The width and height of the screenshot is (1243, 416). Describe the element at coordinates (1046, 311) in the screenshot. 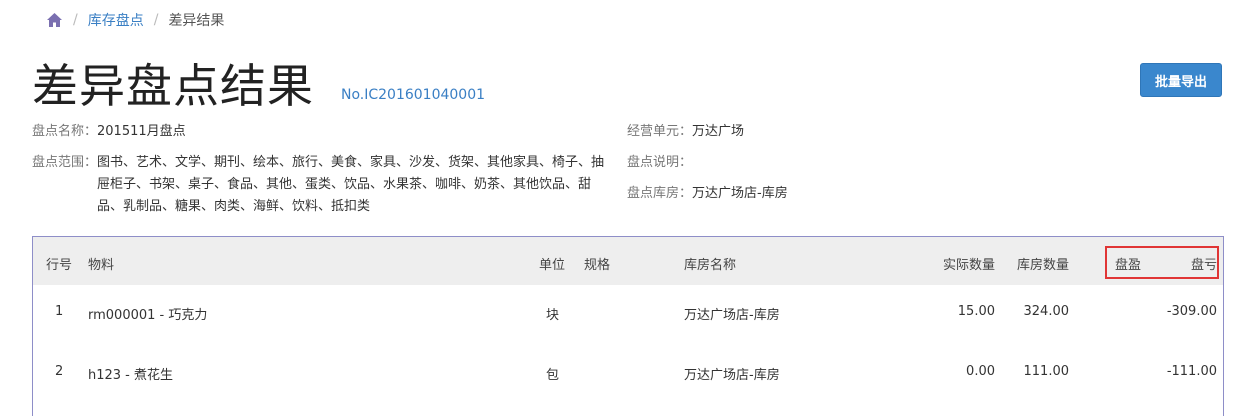

I see `cell-stock-qty: 324.00` at that location.